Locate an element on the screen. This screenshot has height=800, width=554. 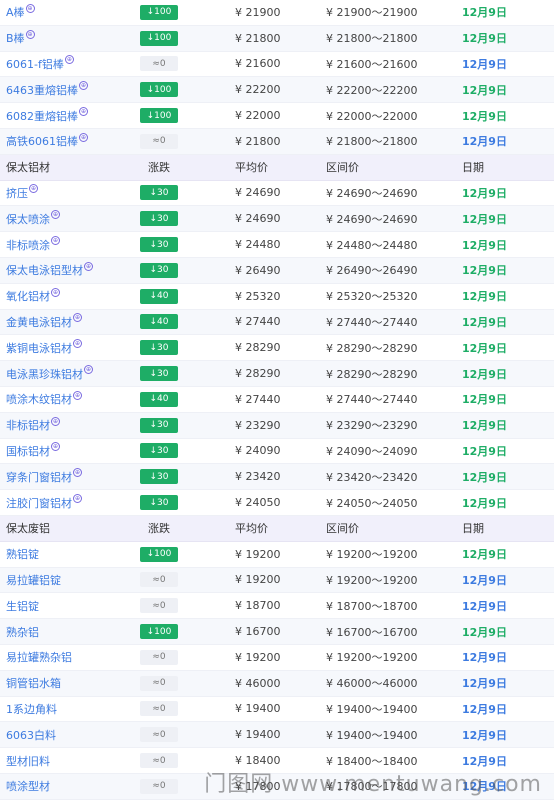
product-name-cell: 穿条门窗铝材 ⊕ is located at coordinates (44, 476).